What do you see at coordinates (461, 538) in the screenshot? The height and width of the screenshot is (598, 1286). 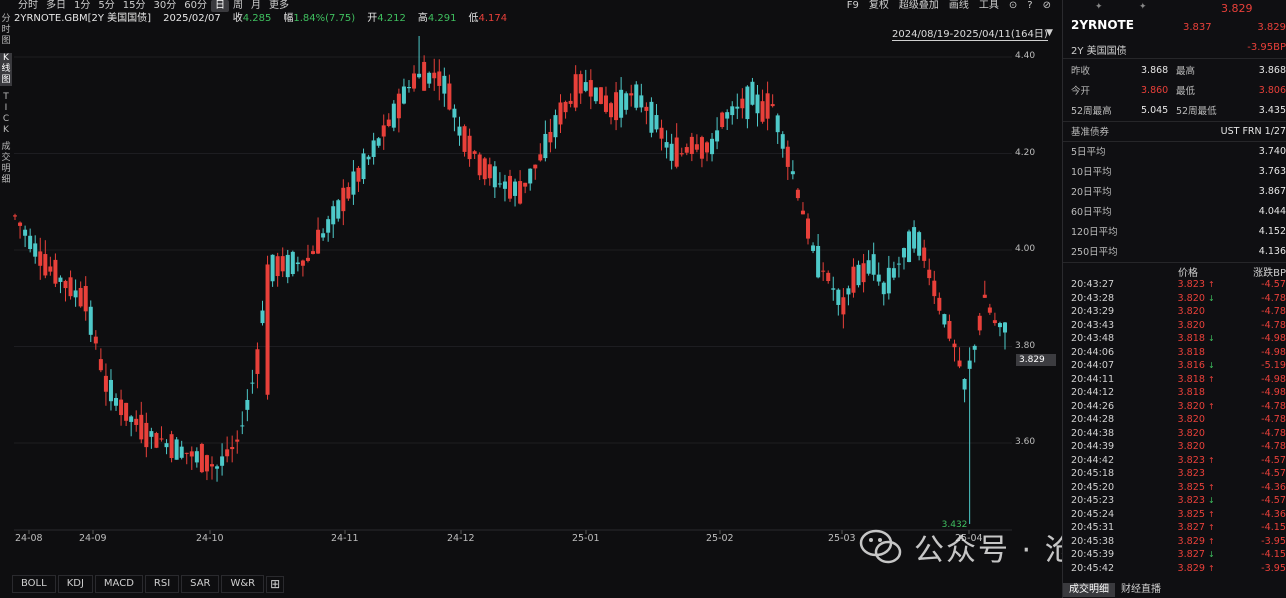 I see `x-axis-label: 24-12` at bounding box center [461, 538].